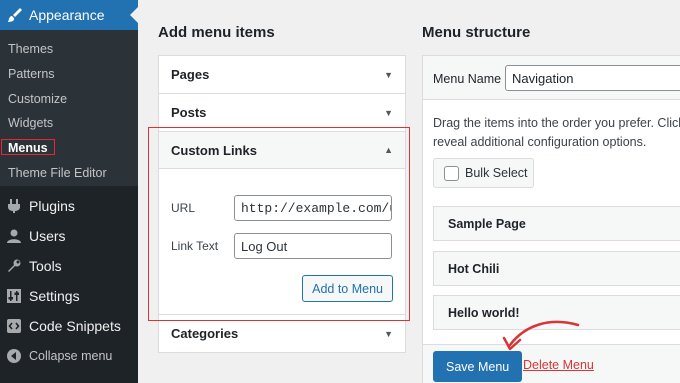 The height and width of the screenshot is (383, 680). I want to click on menu-item-sample-page: Sample Page, so click(556, 223).